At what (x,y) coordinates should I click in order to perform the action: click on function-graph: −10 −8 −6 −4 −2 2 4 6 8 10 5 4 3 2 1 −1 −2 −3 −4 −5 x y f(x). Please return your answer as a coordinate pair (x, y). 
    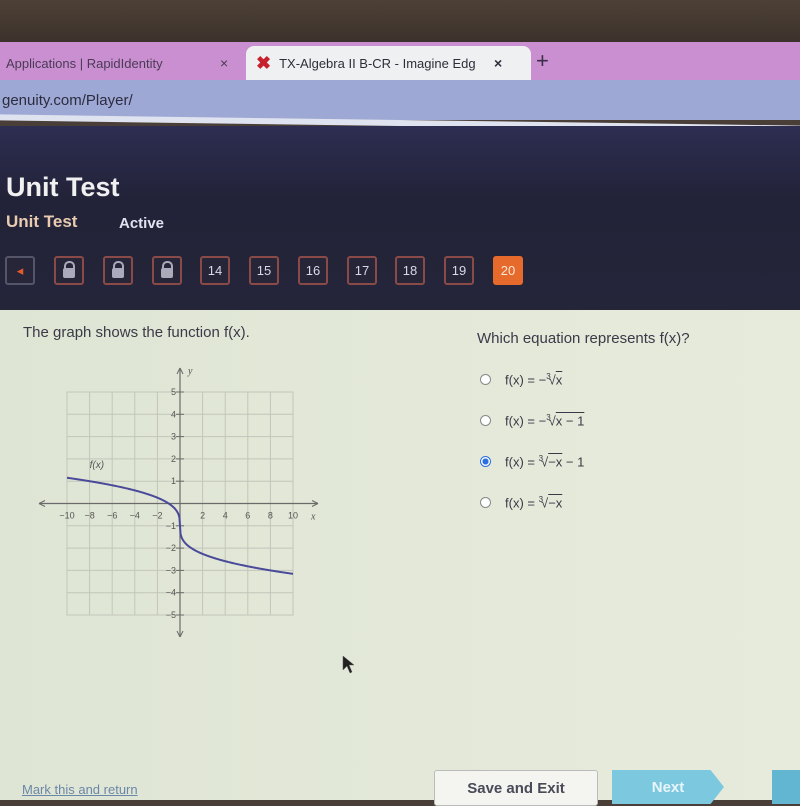
    Looking at the image, I should click on (178, 502).